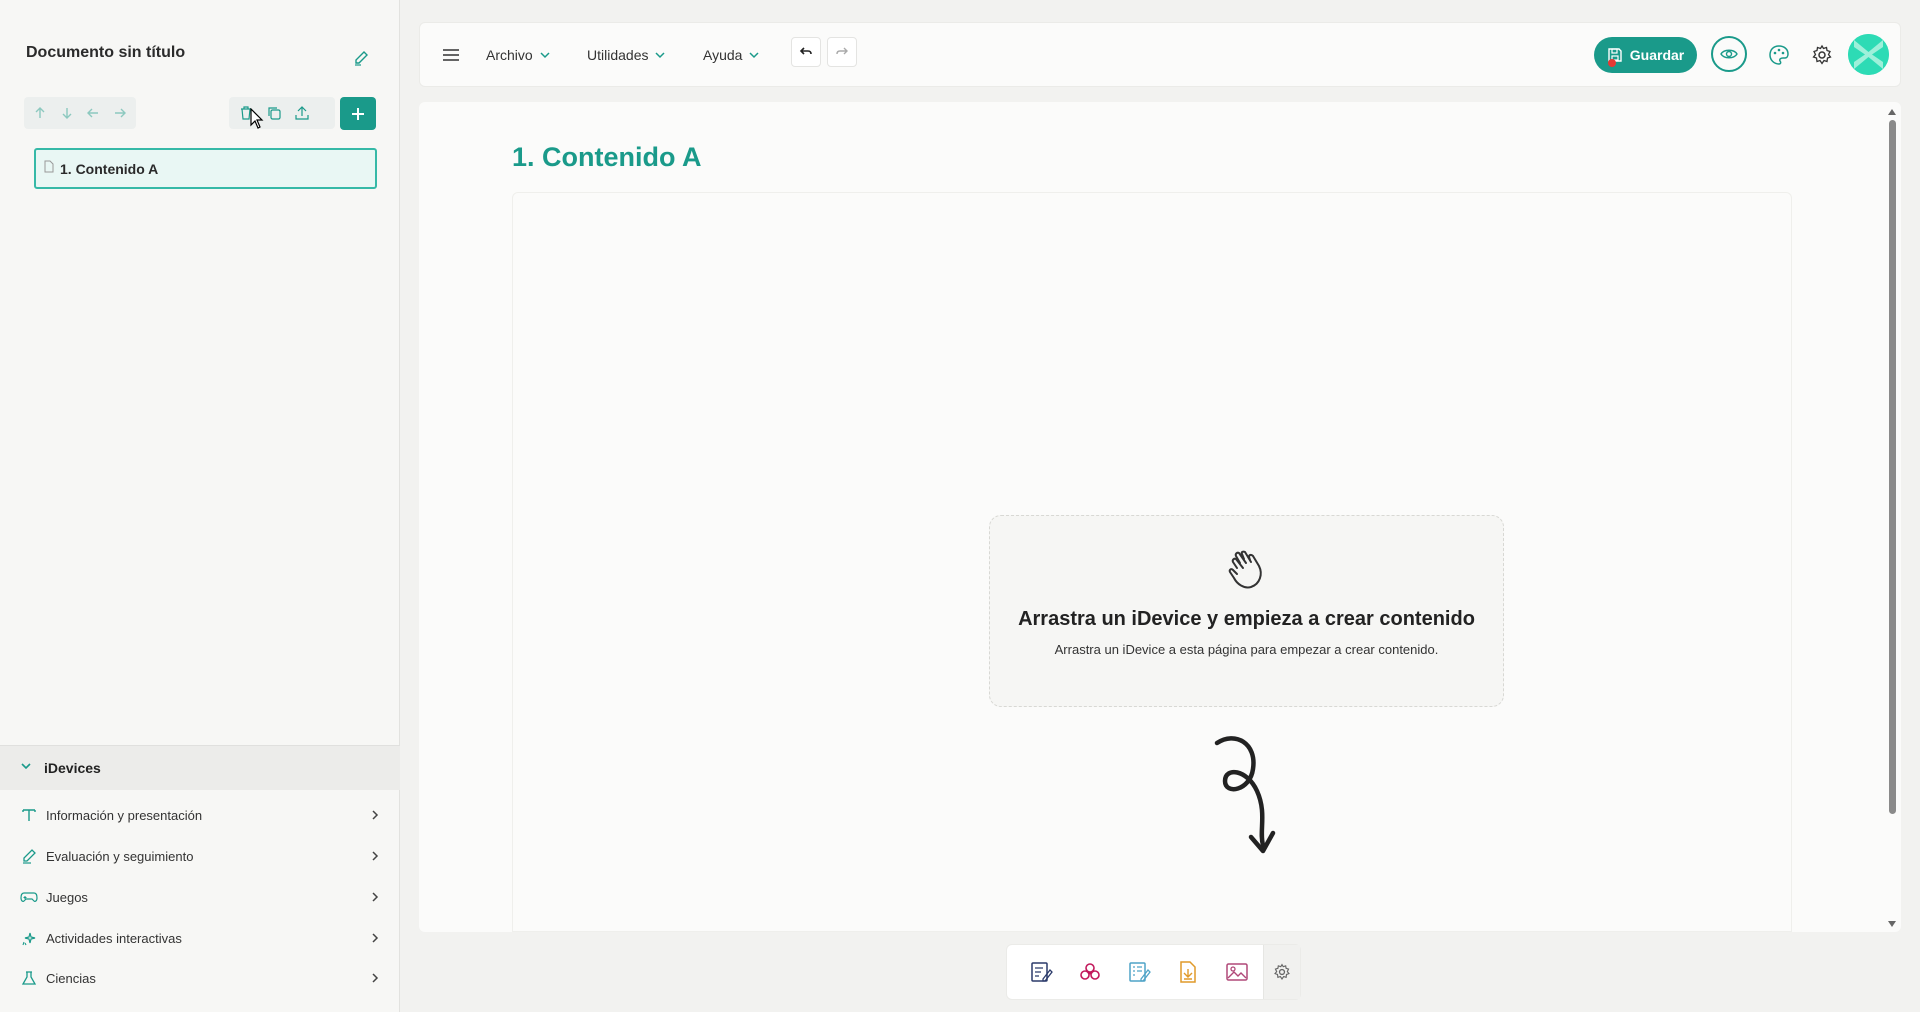  I want to click on menu-ayuda: Ayuda, so click(731, 55).